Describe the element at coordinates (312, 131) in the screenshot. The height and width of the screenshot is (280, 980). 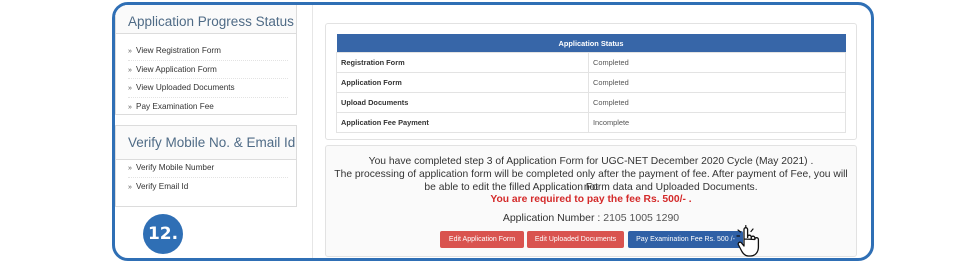
I see `column-divider` at that location.